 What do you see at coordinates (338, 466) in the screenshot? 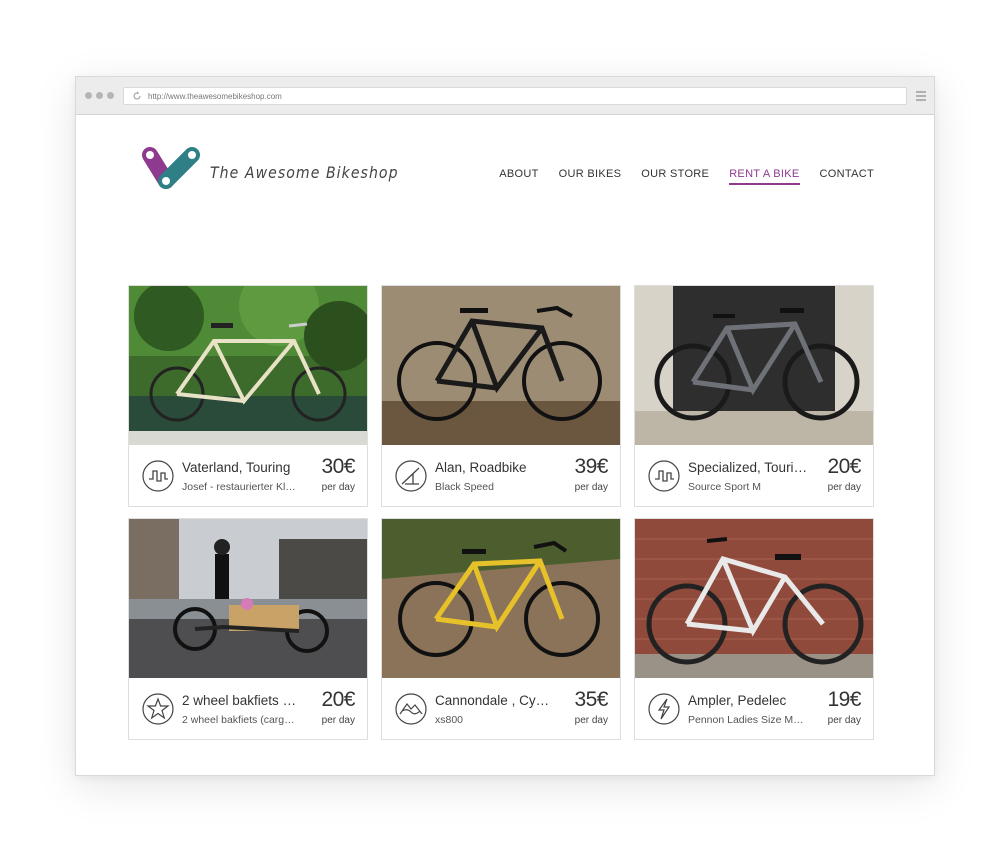
I see `bike-price: 30€` at bounding box center [338, 466].